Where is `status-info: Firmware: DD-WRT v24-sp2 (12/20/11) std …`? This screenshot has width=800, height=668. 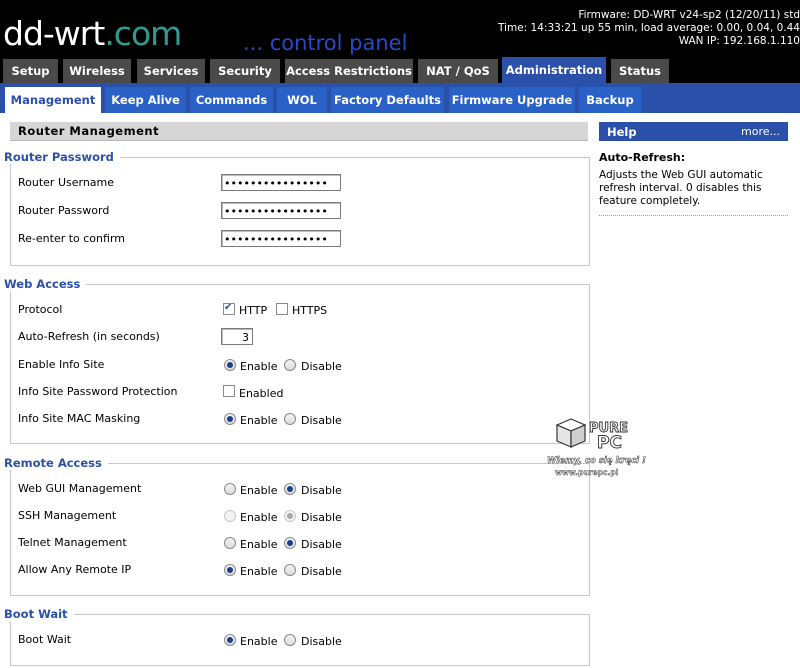
status-info: Firmware: DD-WRT v24-sp2 (12/20/11) std … is located at coordinates (649, 28).